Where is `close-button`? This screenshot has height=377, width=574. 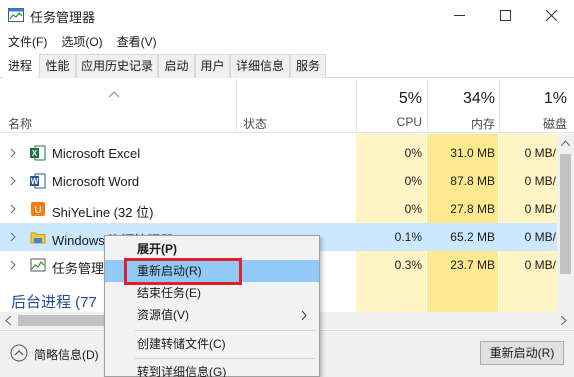
close-button is located at coordinates (551, 15).